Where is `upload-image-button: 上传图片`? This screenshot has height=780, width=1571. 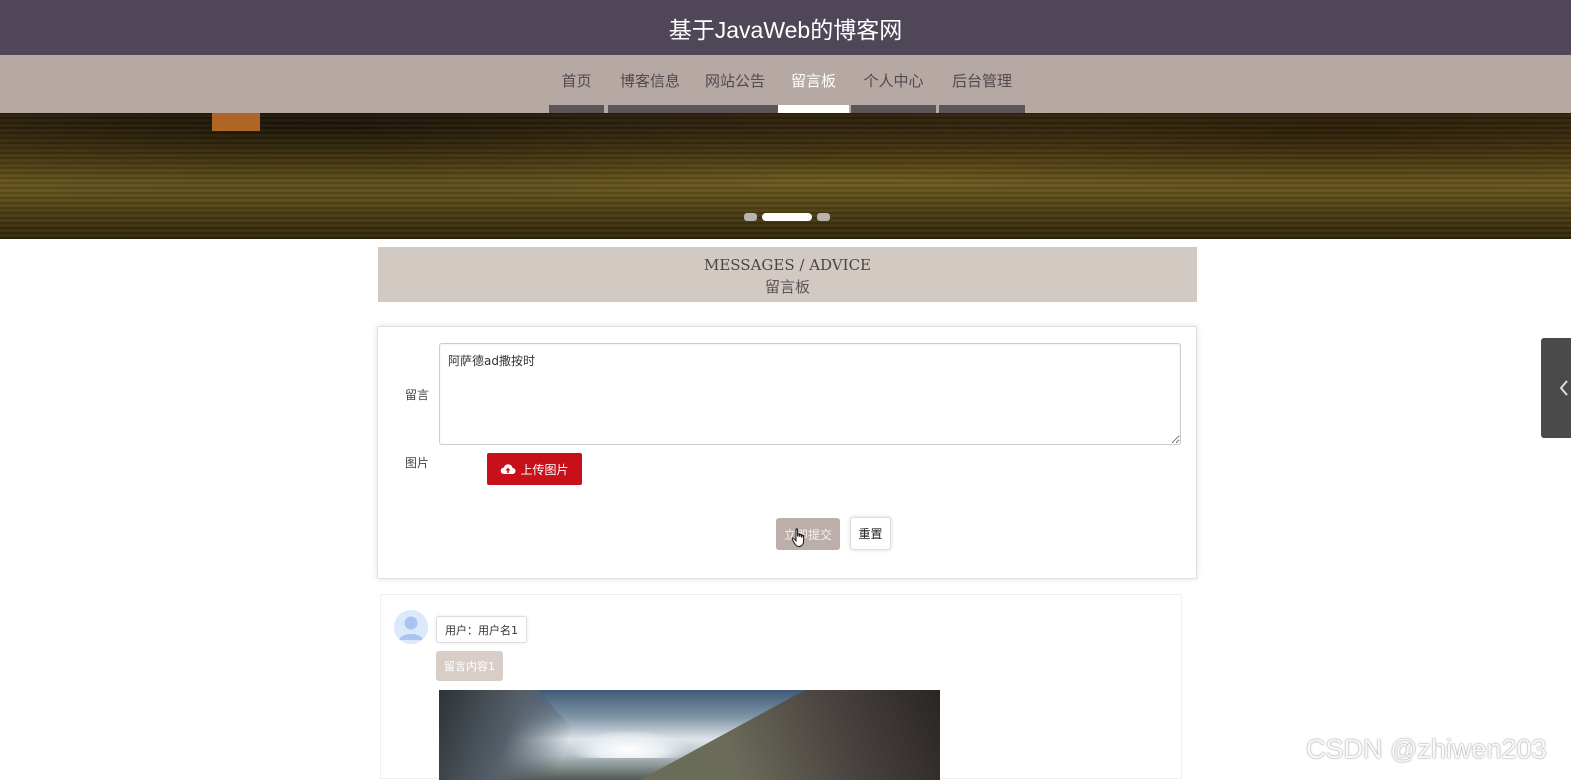
upload-image-button: 上传图片 is located at coordinates (534, 469).